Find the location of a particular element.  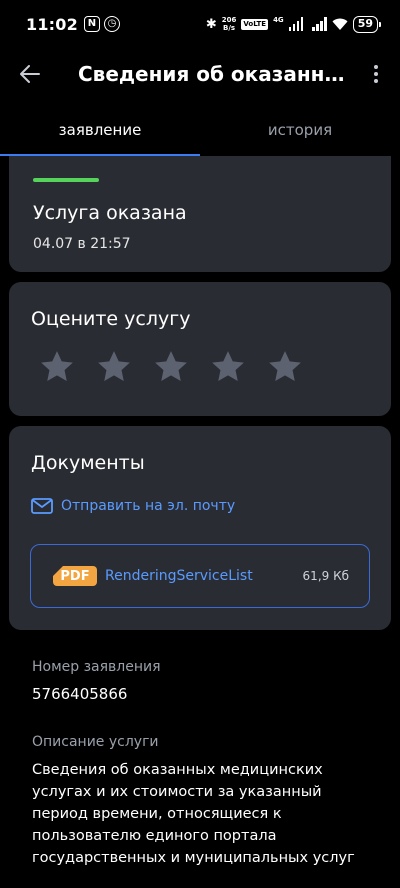

tab-bar: заявление история is located at coordinates (200, 130).